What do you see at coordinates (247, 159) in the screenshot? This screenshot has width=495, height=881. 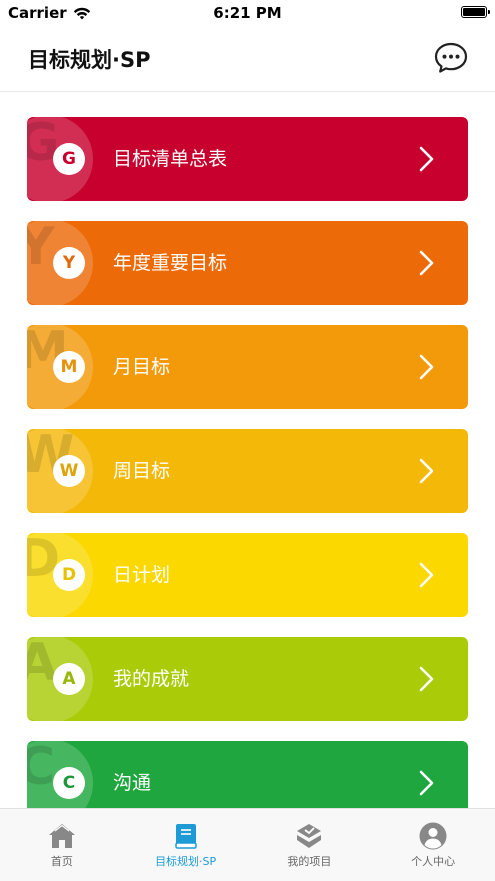 I see `goal-card-g: G G 目标清单总表` at bounding box center [247, 159].